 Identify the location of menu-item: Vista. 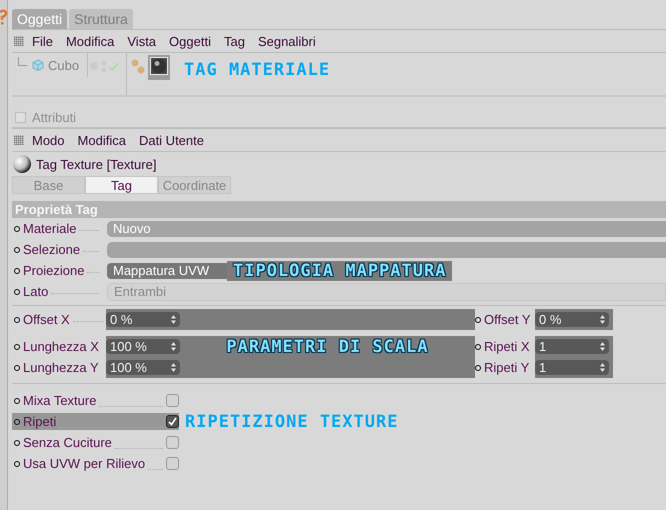
(141, 41).